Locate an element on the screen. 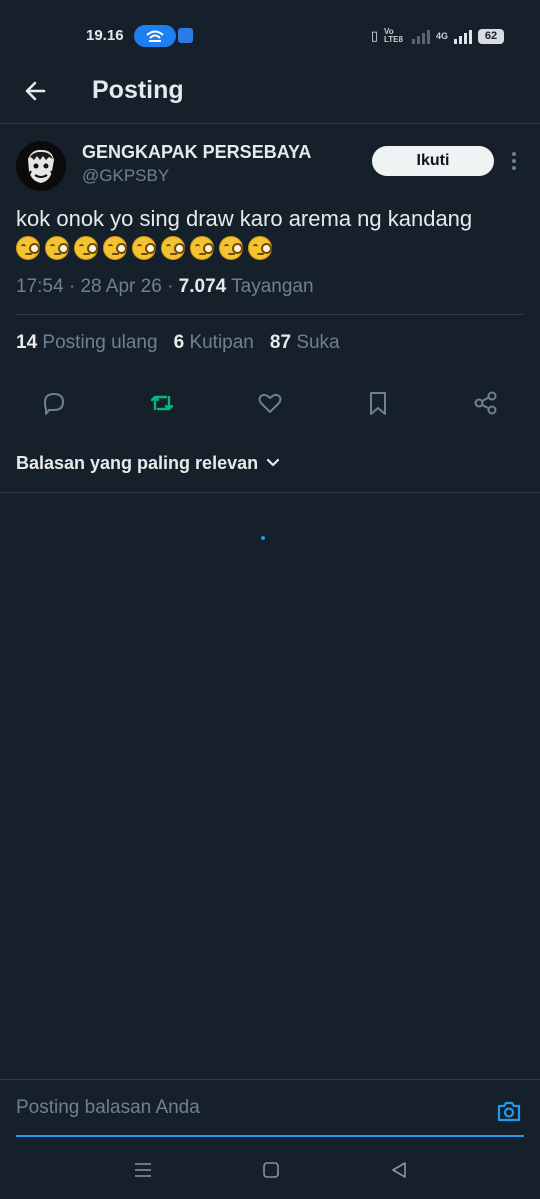 The height and width of the screenshot is (1199, 540). repost-icon is located at coordinates (162, 403).